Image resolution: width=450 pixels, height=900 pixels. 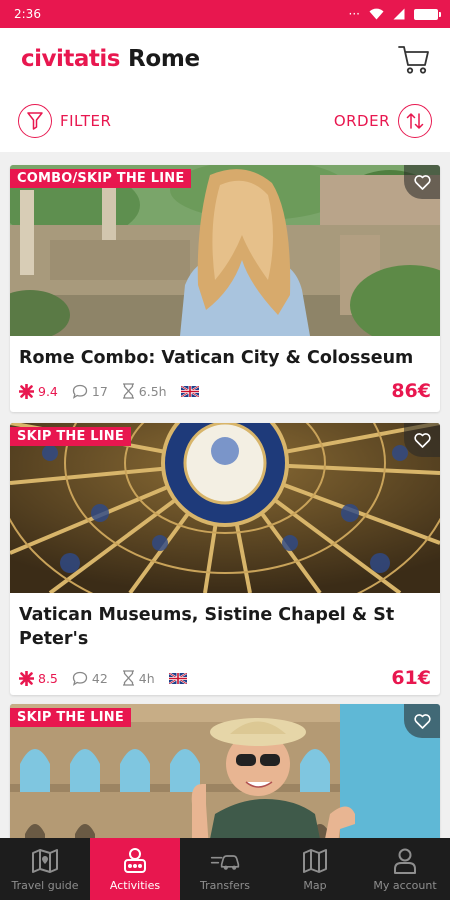 What do you see at coordinates (45, 885) in the screenshot?
I see `nav-label: Travel guide` at bounding box center [45, 885].